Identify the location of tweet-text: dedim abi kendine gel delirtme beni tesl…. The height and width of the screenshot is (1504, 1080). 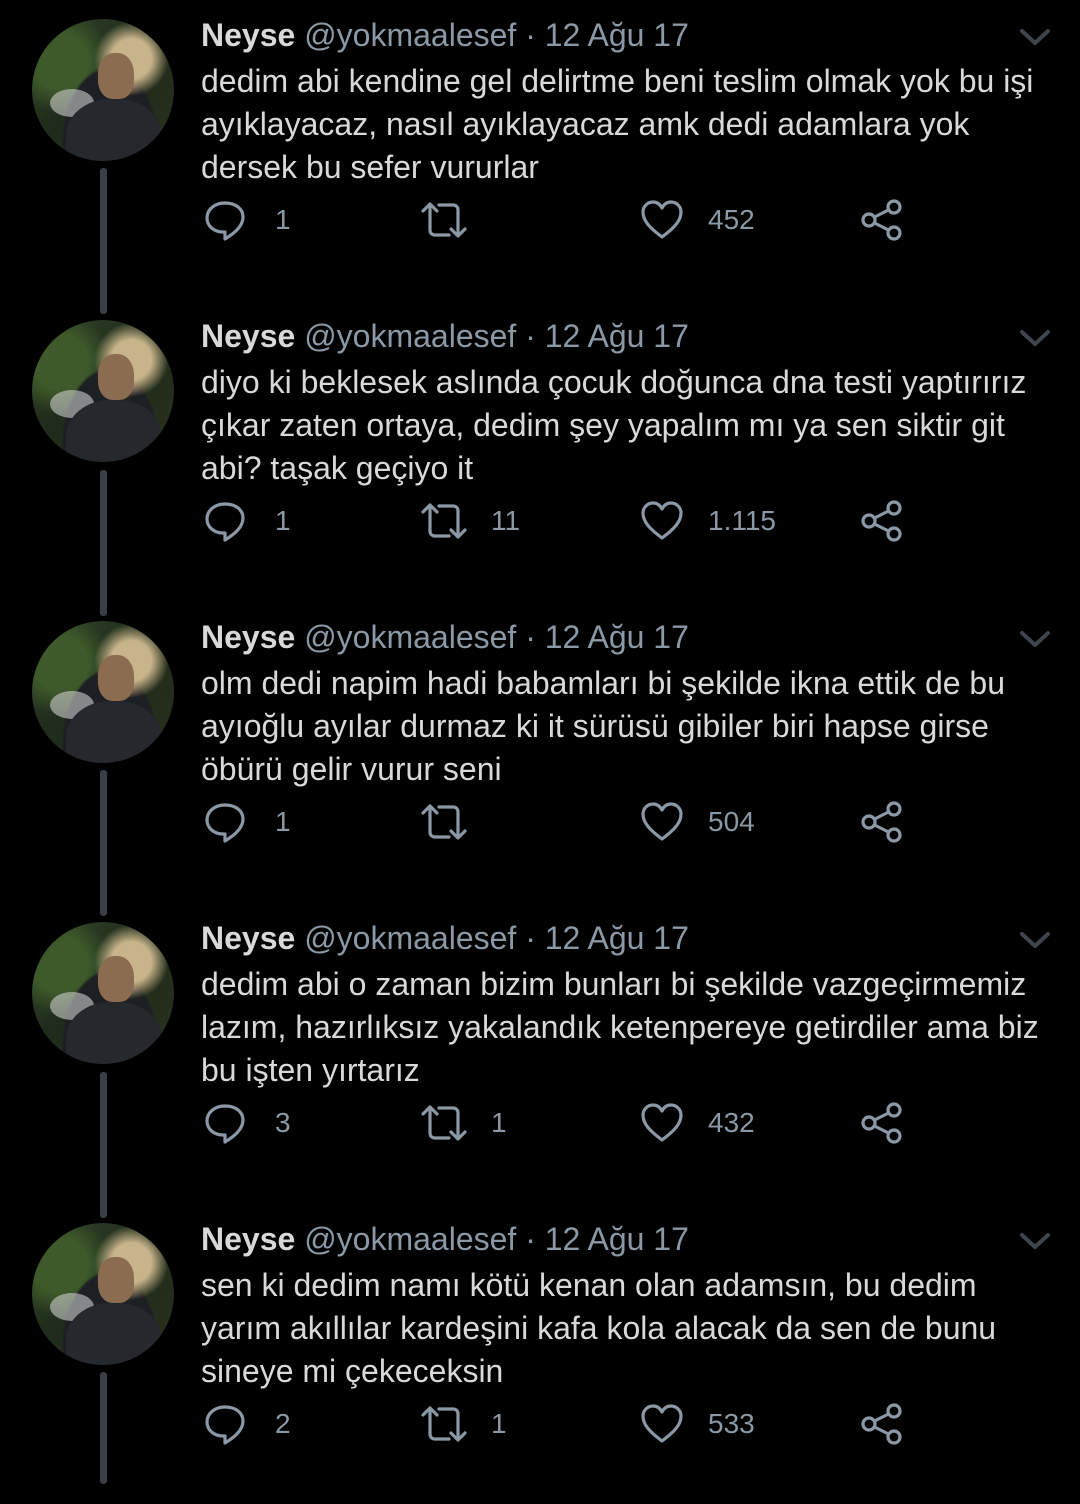
(617, 124).